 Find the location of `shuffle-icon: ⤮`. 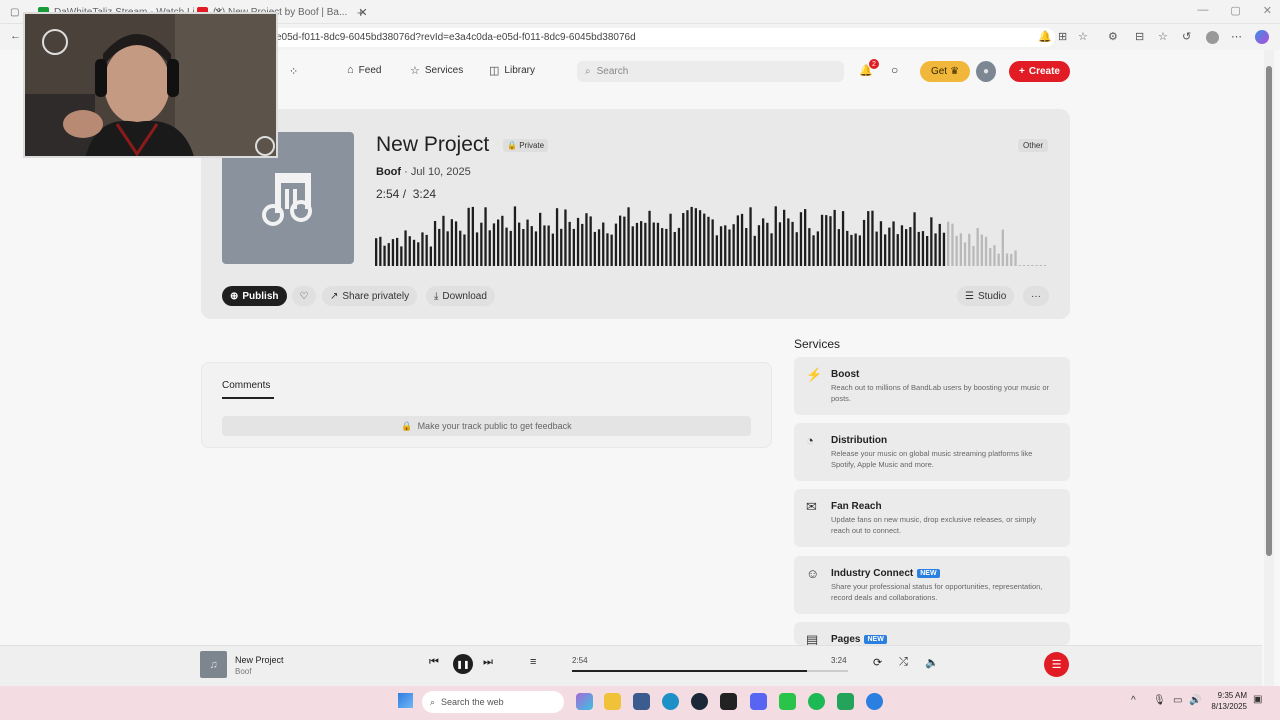

shuffle-icon: ⤮ is located at coordinates (903, 662).